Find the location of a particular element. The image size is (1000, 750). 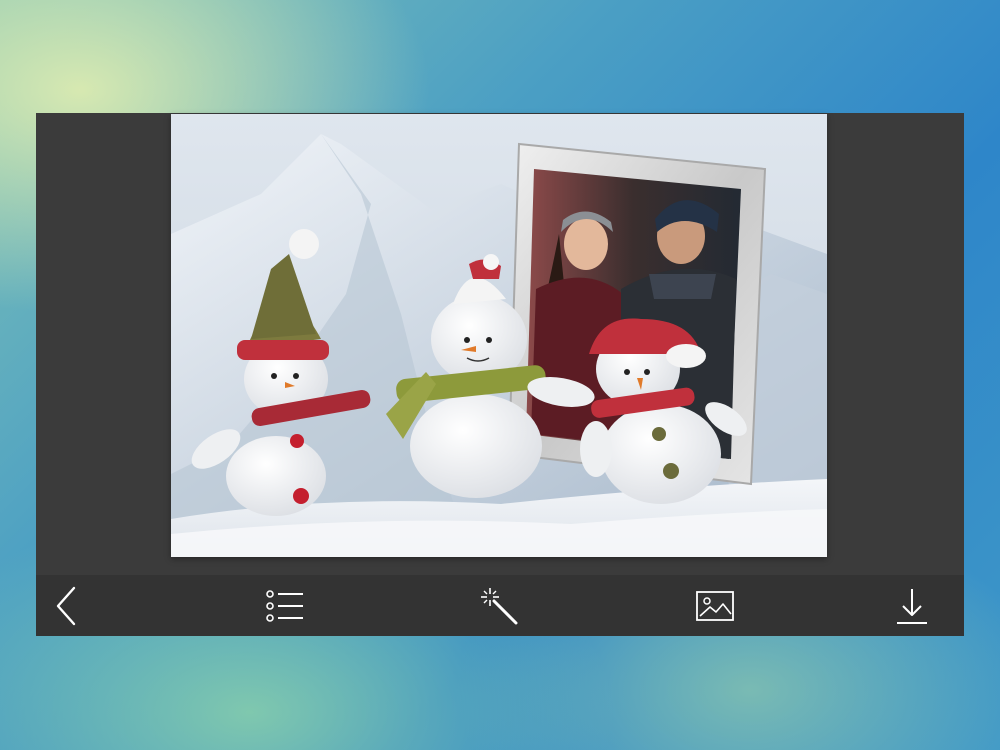

save-button is located at coordinates (912, 606).